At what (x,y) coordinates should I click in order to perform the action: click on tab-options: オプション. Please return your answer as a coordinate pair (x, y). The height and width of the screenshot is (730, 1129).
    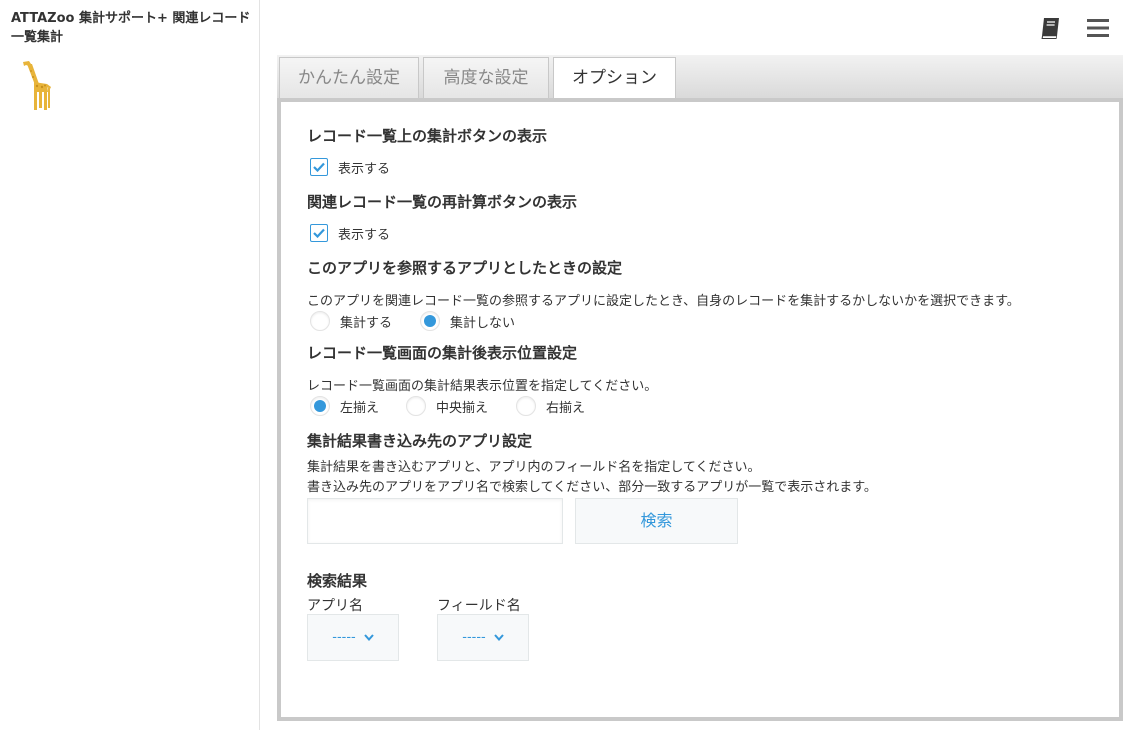
    Looking at the image, I should click on (614, 78).